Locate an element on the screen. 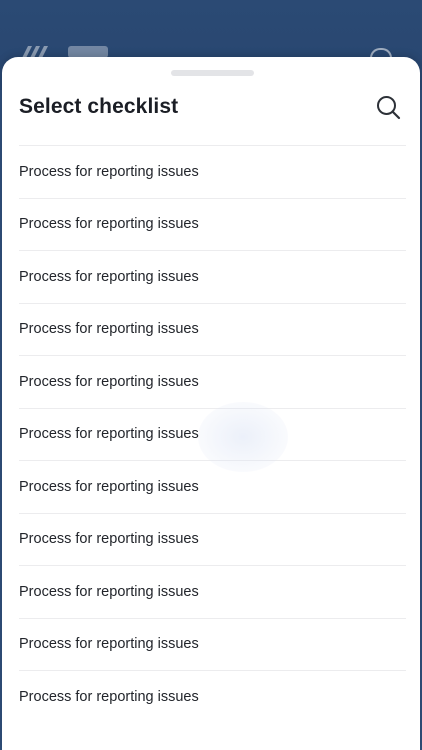 This screenshot has width=422, height=750. search-icon is located at coordinates (389, 108).